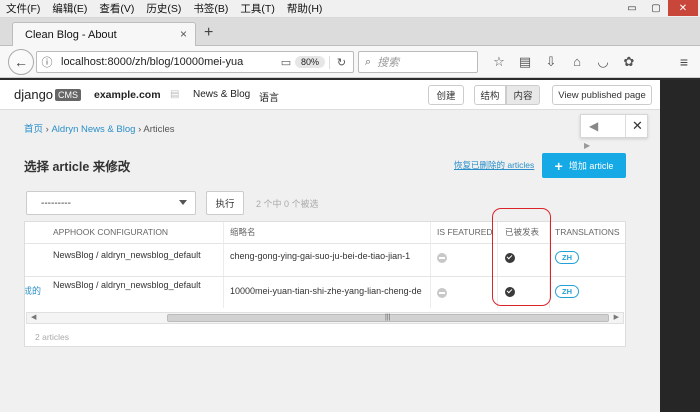  I want to click on extension-icon: ✿, so click(629, 62).